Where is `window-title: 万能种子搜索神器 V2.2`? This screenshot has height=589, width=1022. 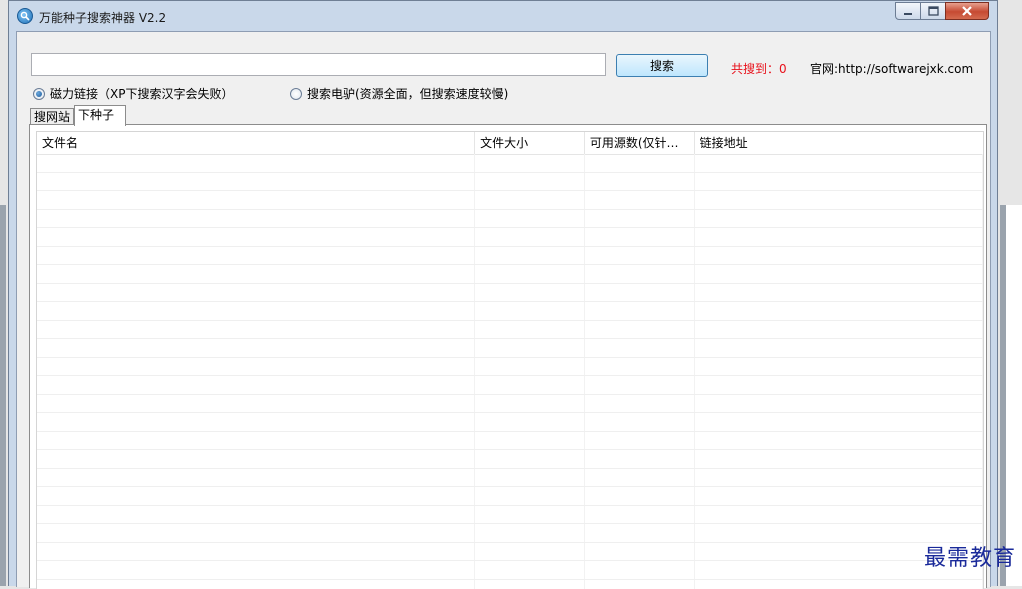
window-title: 万能种子搜索神器 V2.2 is located at coordinates (102, 17).